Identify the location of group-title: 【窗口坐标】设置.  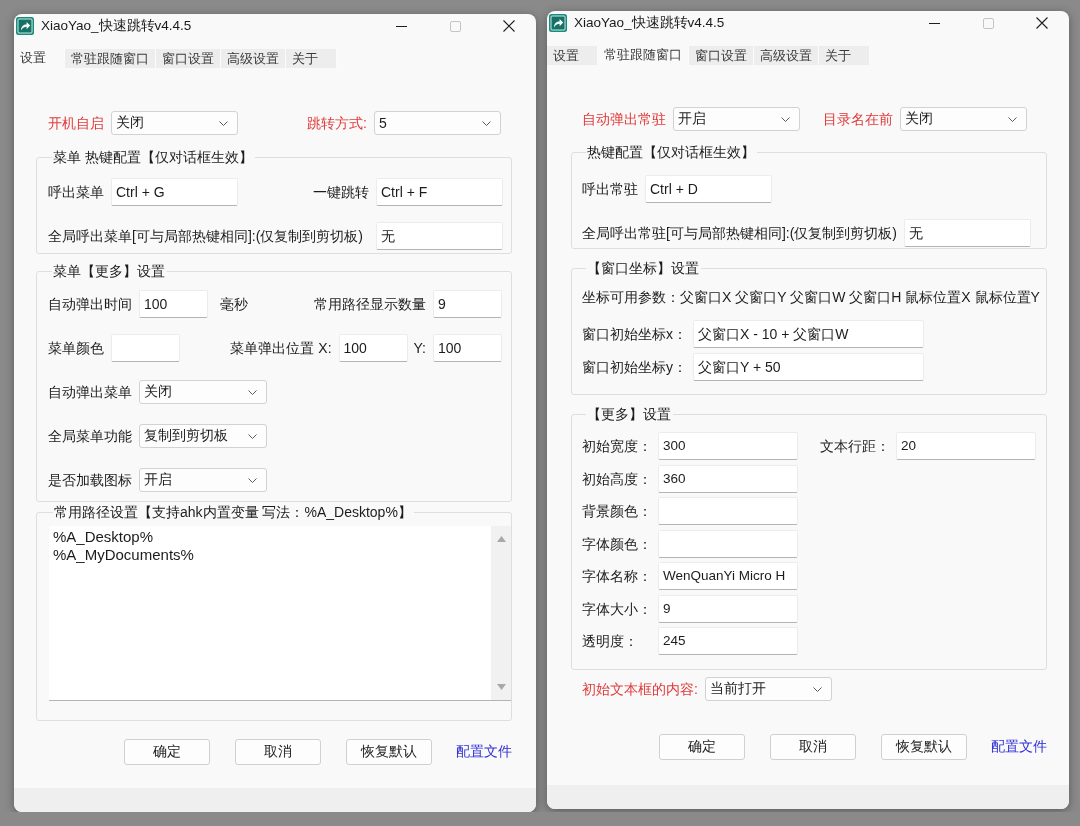
(643, 268).